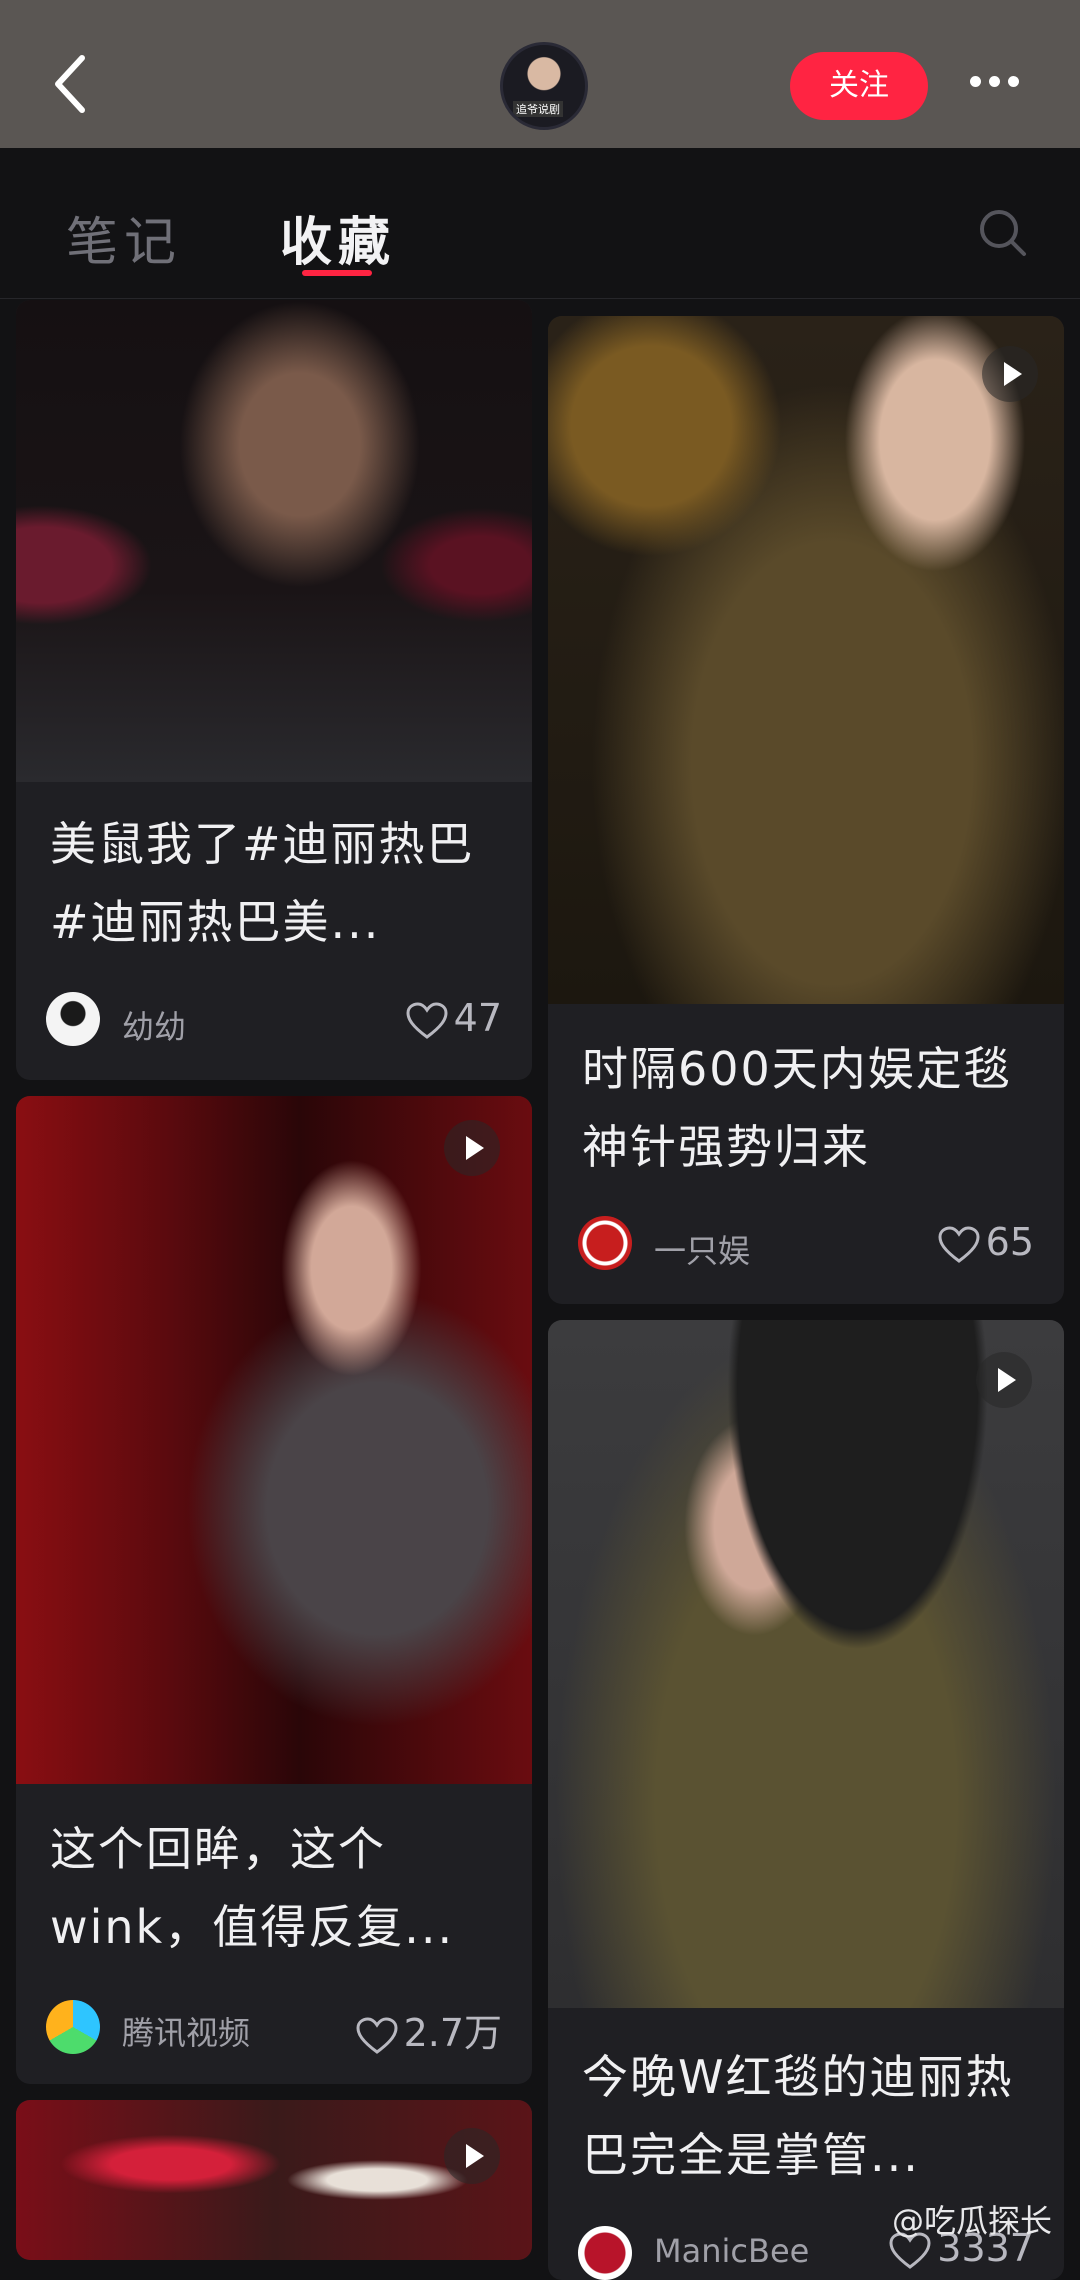 This screenshot has height=2280, width=1080. I want to click on like-count-value: 65, so click(1009, 1242).